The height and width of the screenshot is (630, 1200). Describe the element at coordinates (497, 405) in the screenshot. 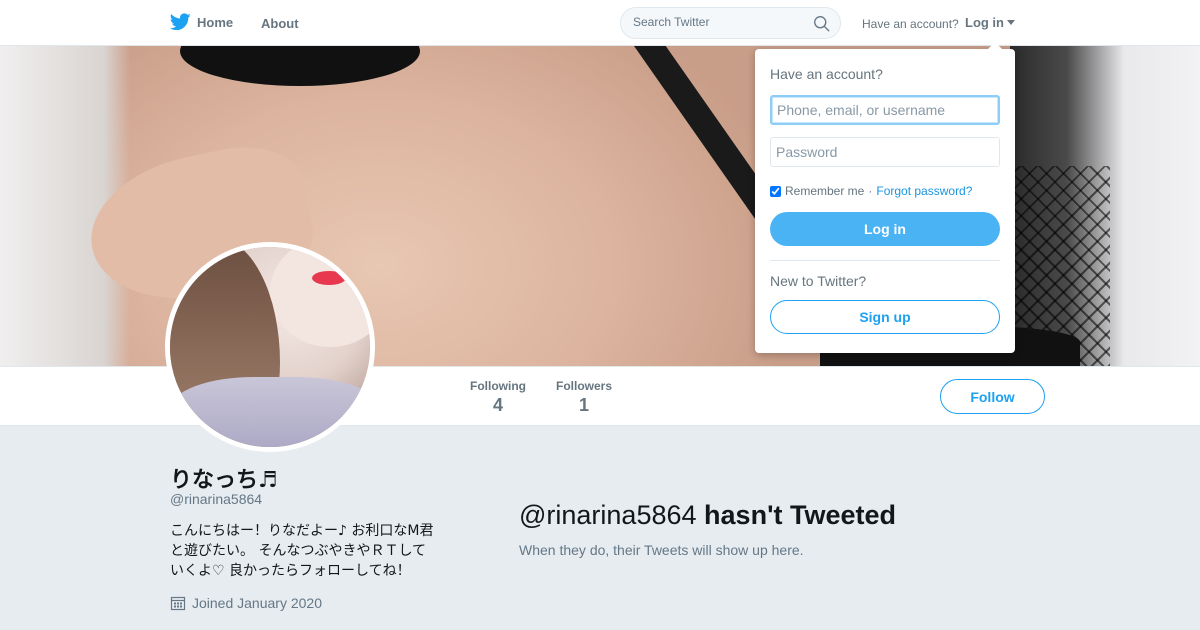

I see `following-count: 4` at that location.